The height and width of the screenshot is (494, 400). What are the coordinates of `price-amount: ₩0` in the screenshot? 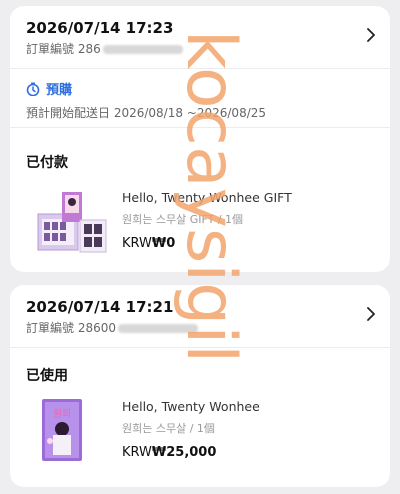 It's located at (163, 243).